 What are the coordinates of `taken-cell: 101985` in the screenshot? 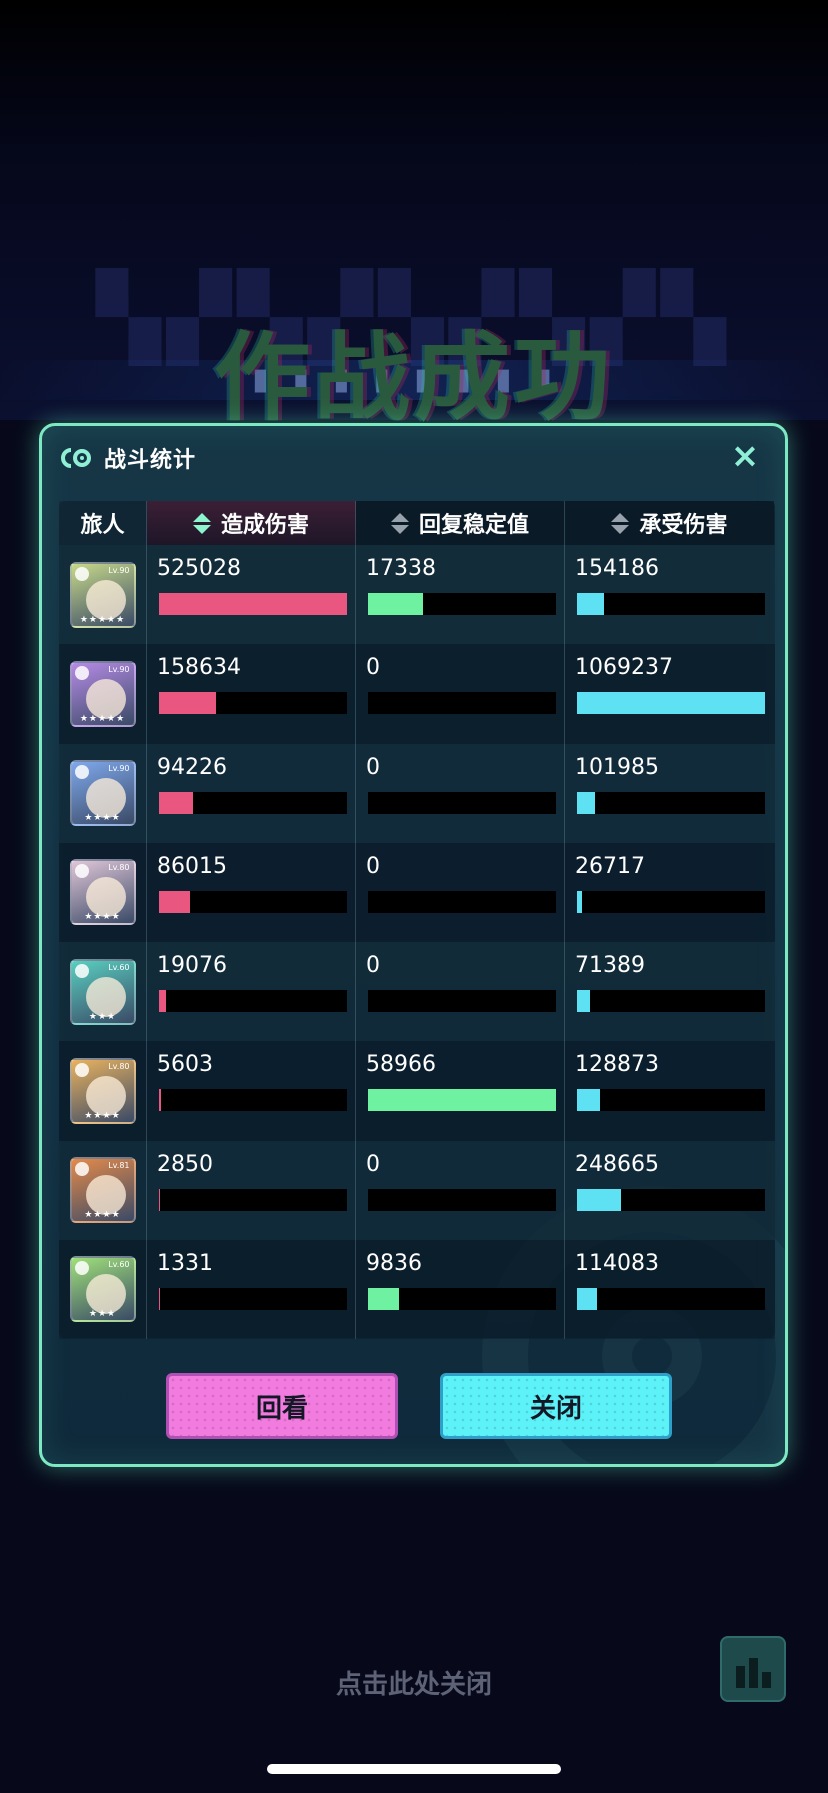 It's located at (669, 793).